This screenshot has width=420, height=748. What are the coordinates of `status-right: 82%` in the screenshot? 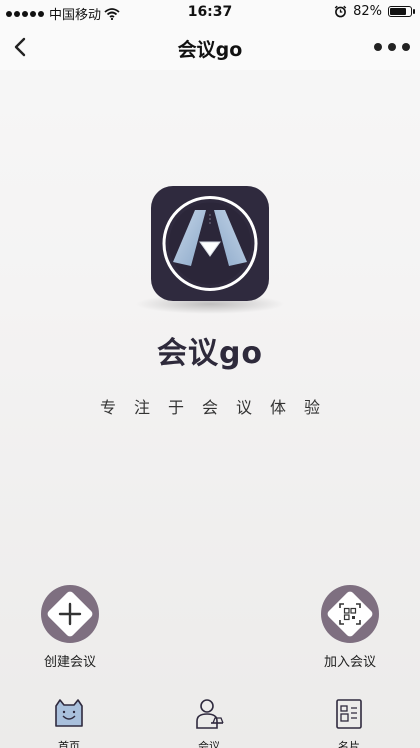 It's located at (374, 11).